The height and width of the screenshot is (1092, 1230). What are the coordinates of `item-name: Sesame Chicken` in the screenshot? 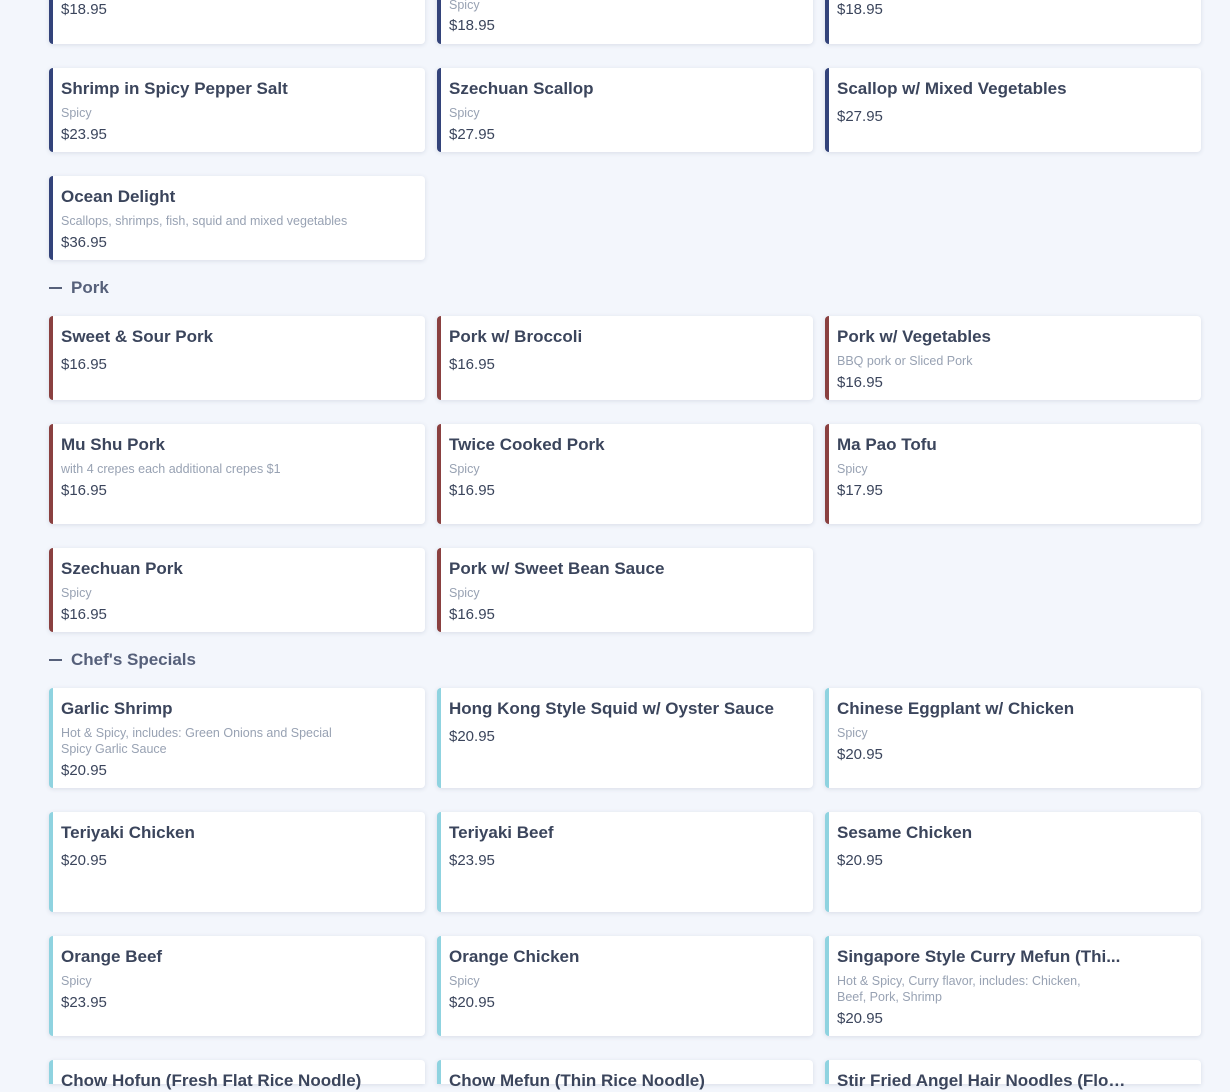 It's located at (905, 832).